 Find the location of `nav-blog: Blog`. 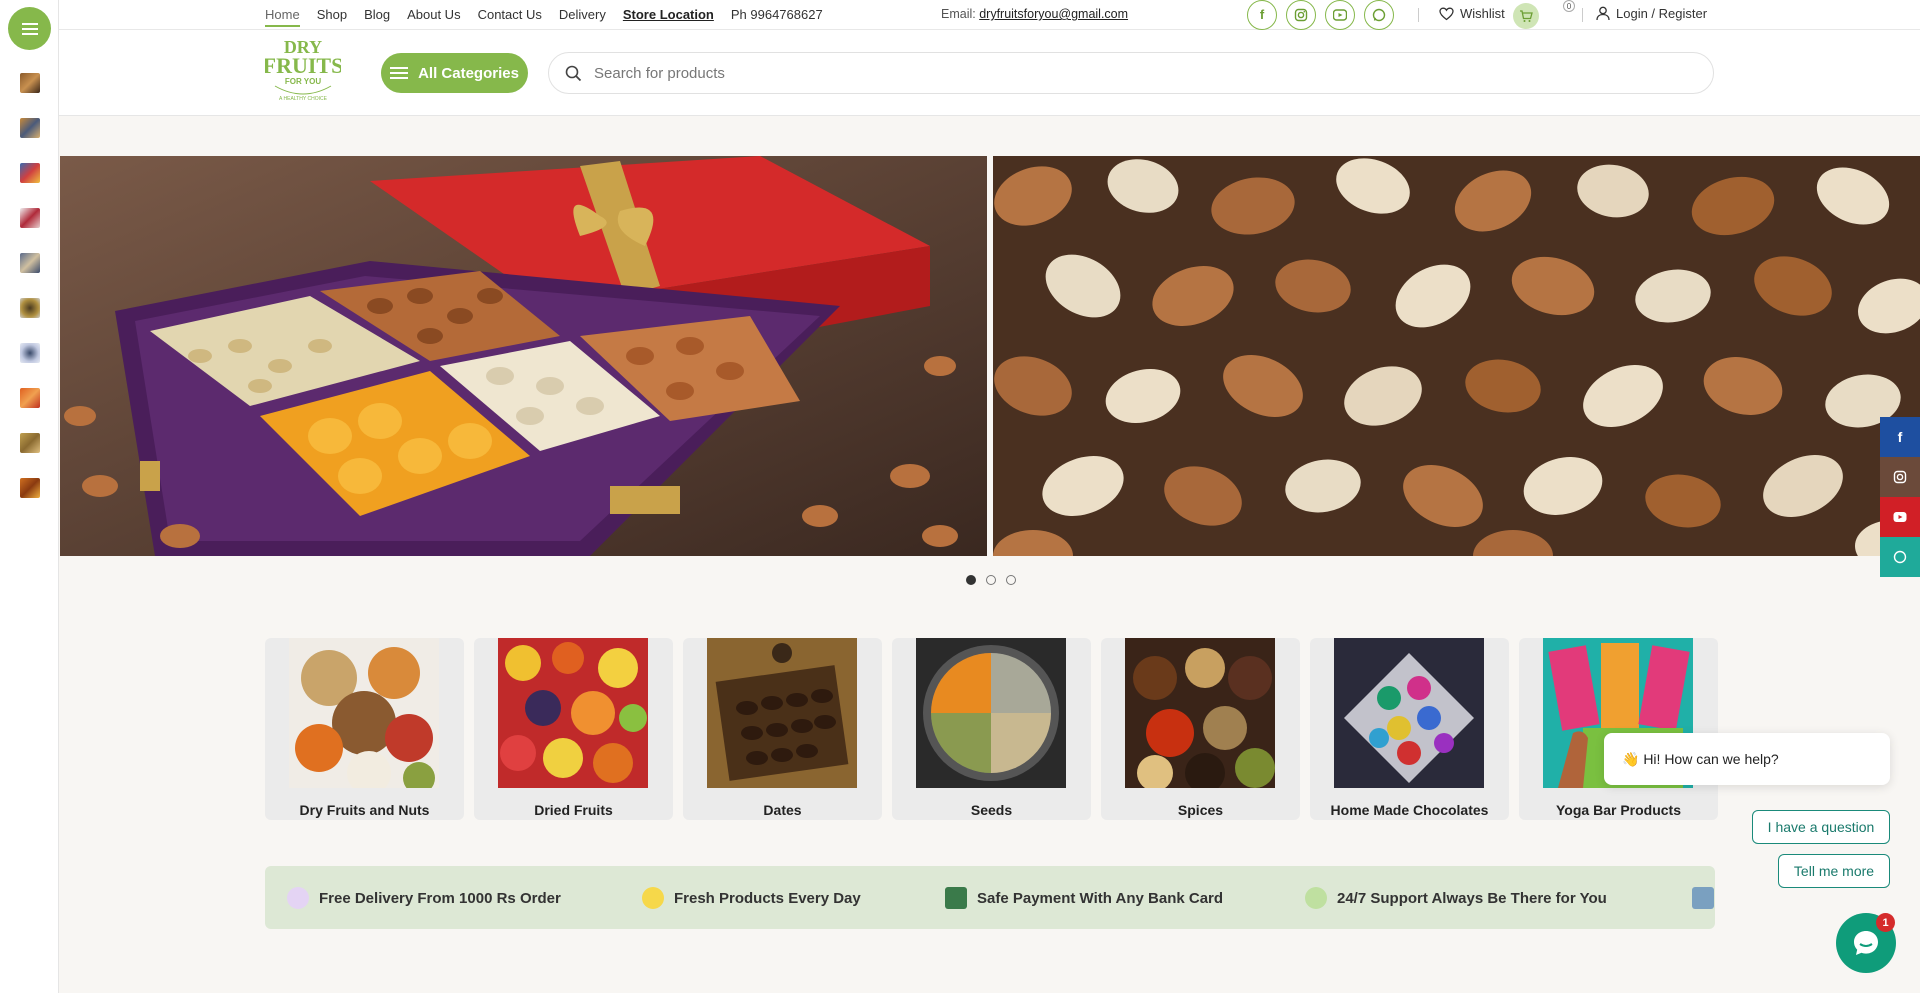

nav-blog: Blog is located at coordinates (377, 14).